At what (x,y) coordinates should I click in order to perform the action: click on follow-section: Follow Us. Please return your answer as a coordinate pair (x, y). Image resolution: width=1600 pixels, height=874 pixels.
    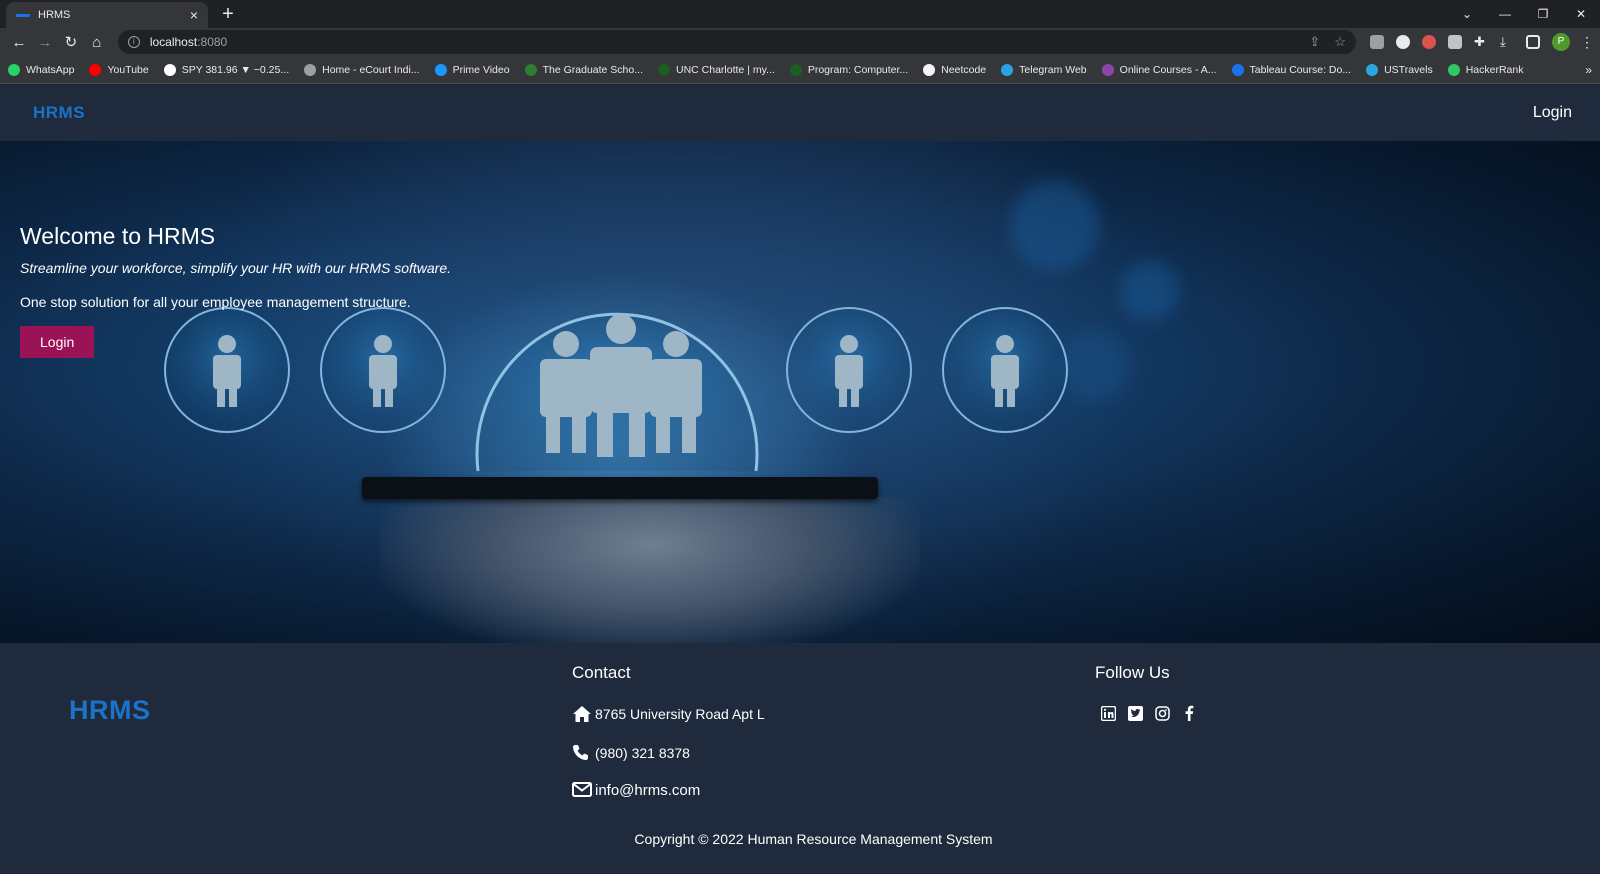
    Looking at the image, I should click on (1151, 692).